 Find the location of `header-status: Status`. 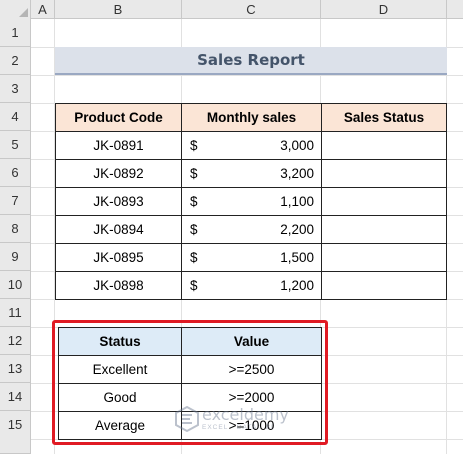

header-status: Status is located at coordinates (120, 341).